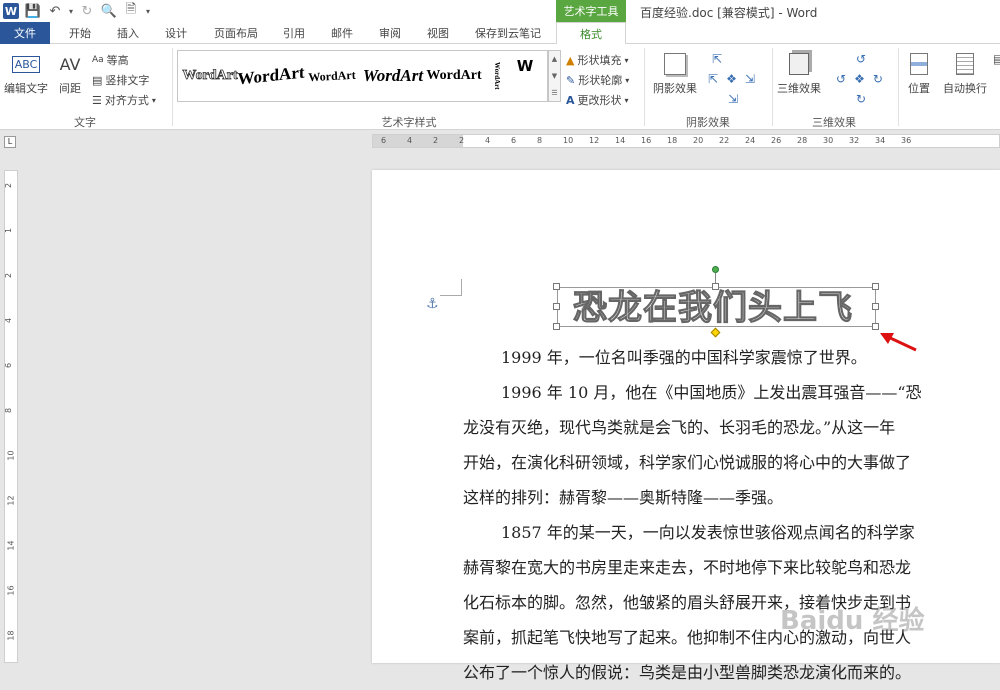 This screenshot has width=1000, height=690. I want to click on toggle-shadow-icon: ❖, so click(731, 79).